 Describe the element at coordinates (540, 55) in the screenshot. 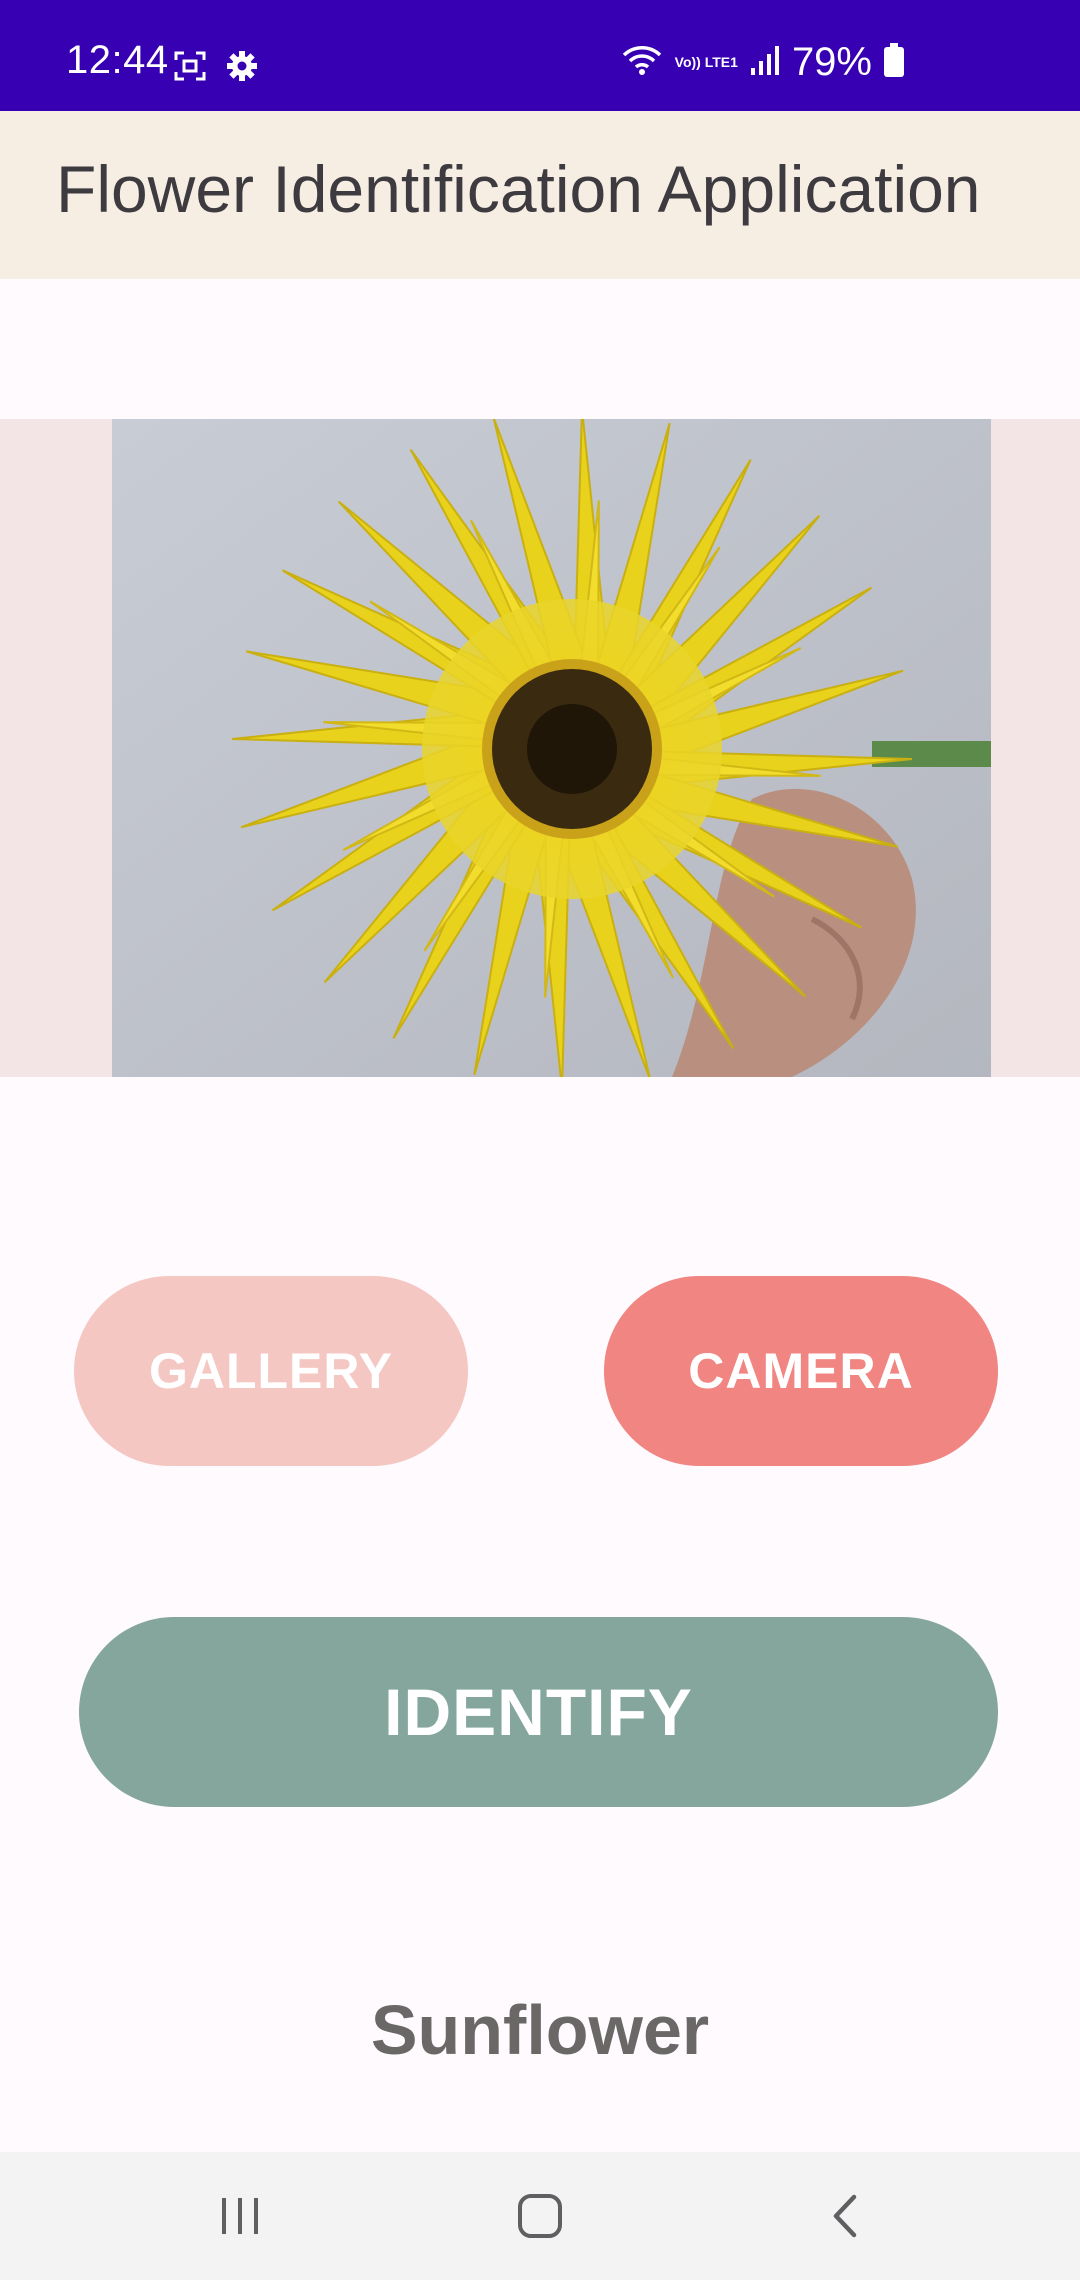

I see `status-bar: 12:44 Vo)) LTE1 79%` at that location.